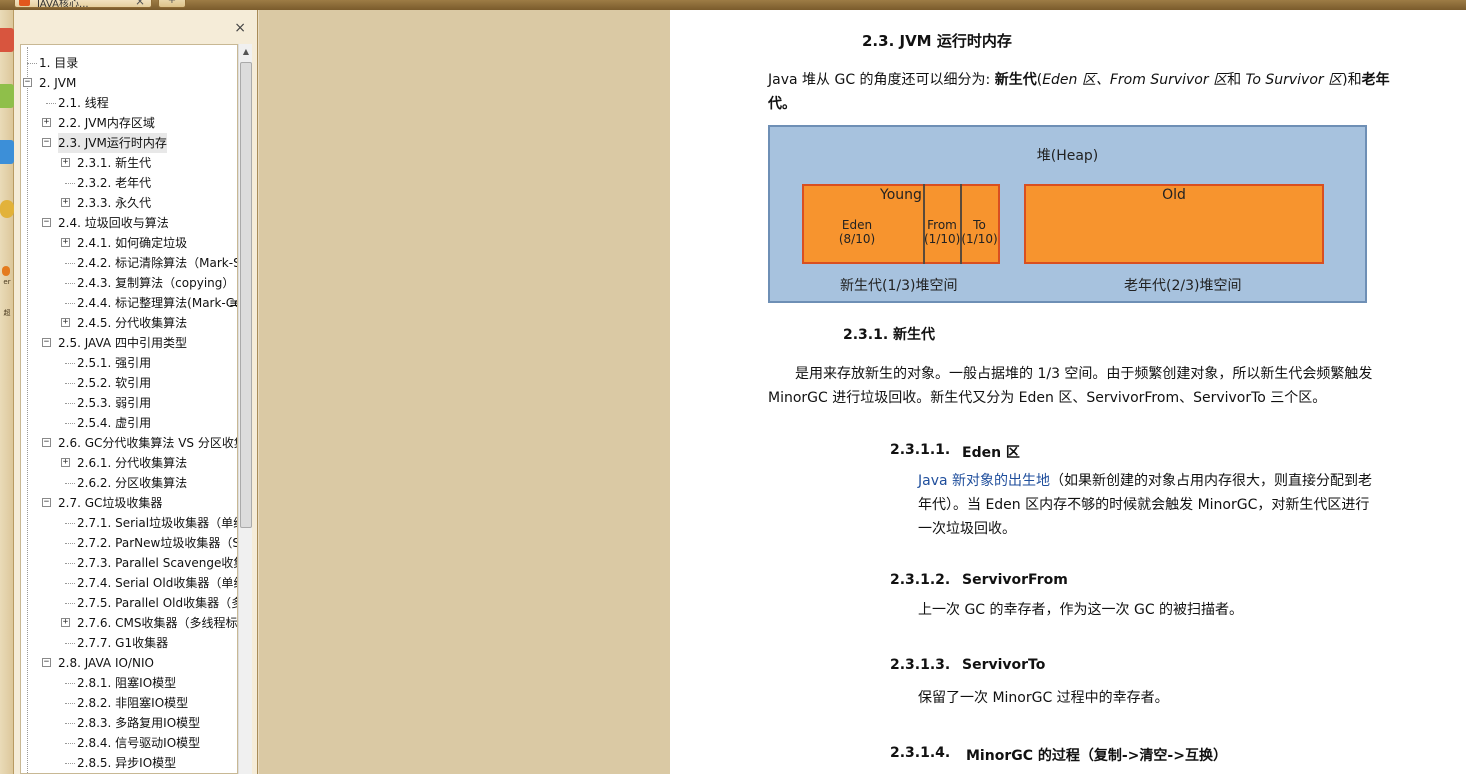 This screenshot has height=774, width=1466. I want to click on old-caption: 老年代(2/3)堆空间, so click(1183, 286).